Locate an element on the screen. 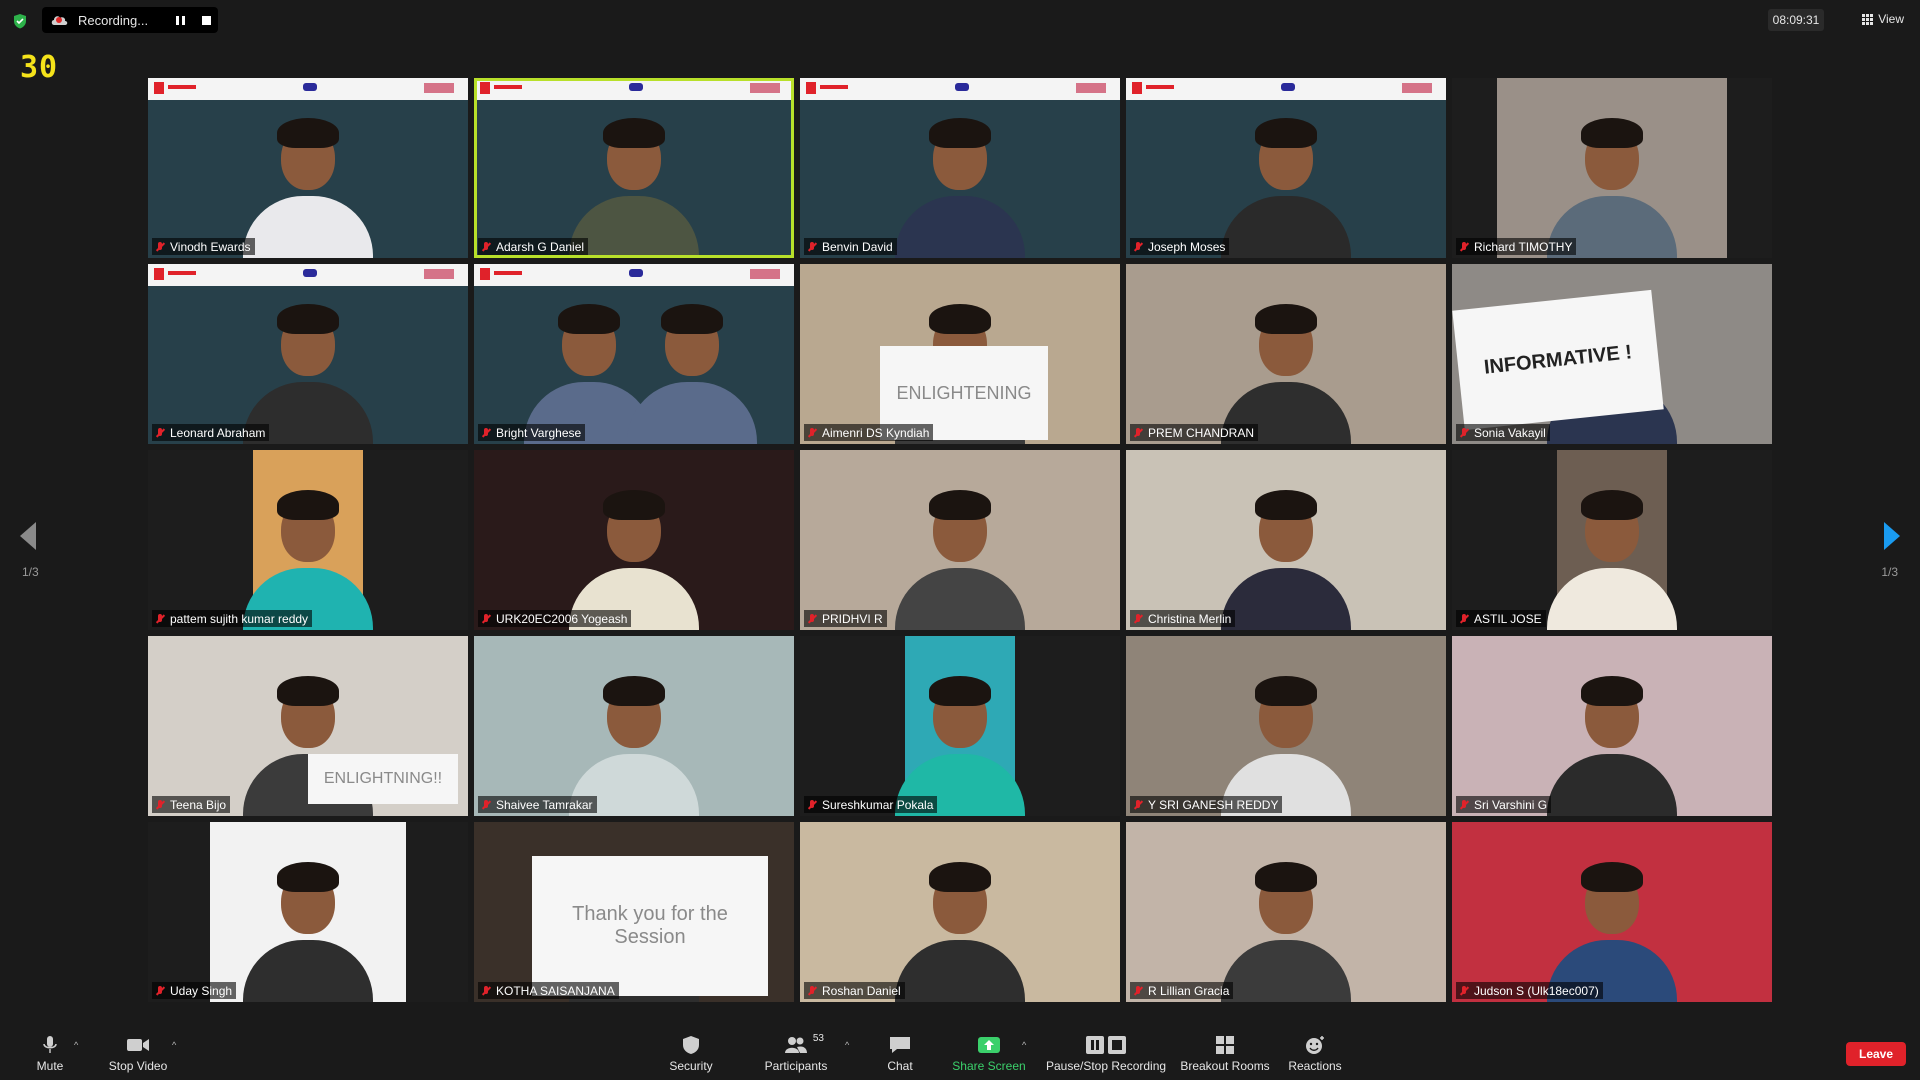 The image size is (1920, 1080). video-tile: Bright Varghese is located at coordinates (634, 354).